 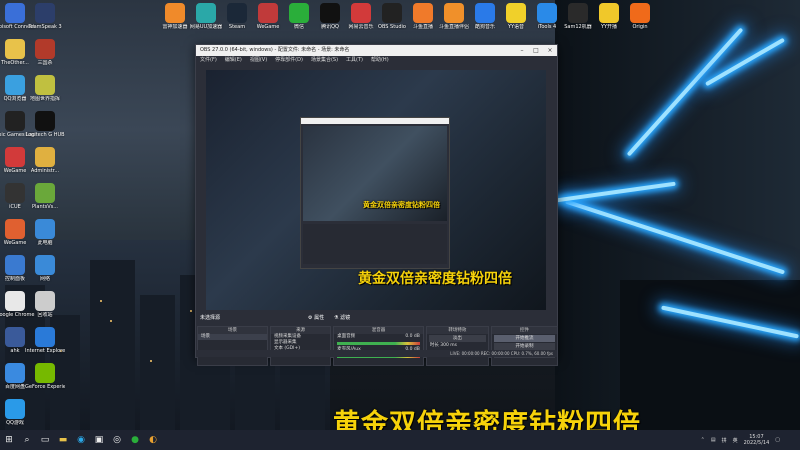 What do you see at coordinates (550, 50) in the screenshot?
I see `close-icon: ×` at bounding box center [550, 50].